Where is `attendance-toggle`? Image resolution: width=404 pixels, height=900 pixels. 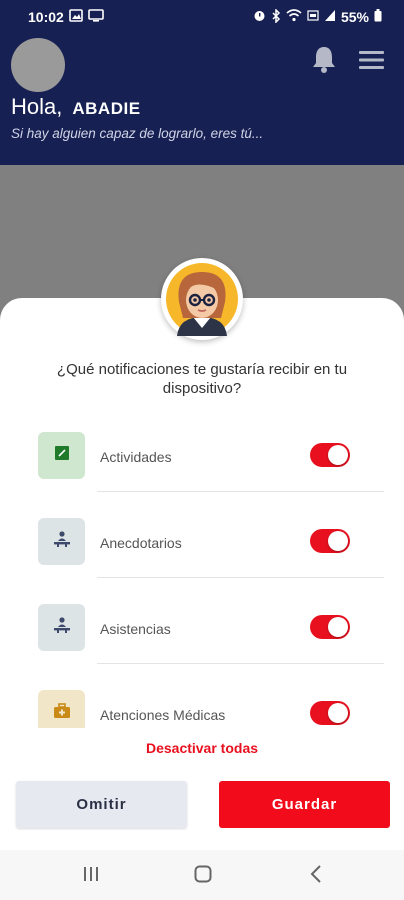
attendance-toggle is located at coordinates (330, 627).